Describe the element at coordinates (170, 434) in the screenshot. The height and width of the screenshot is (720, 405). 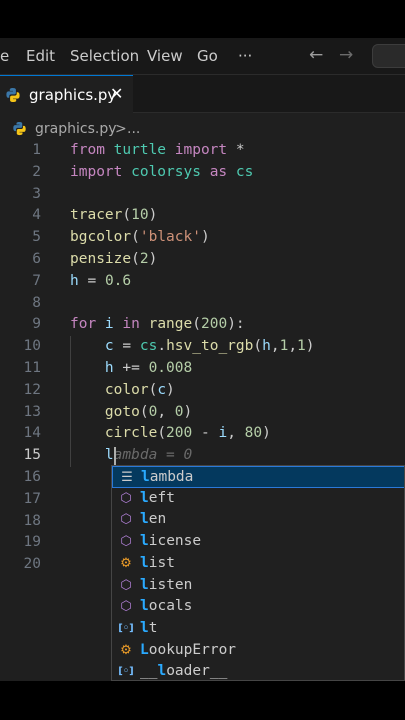
I see `code-line: circle(200 - i, 80)` at that location.